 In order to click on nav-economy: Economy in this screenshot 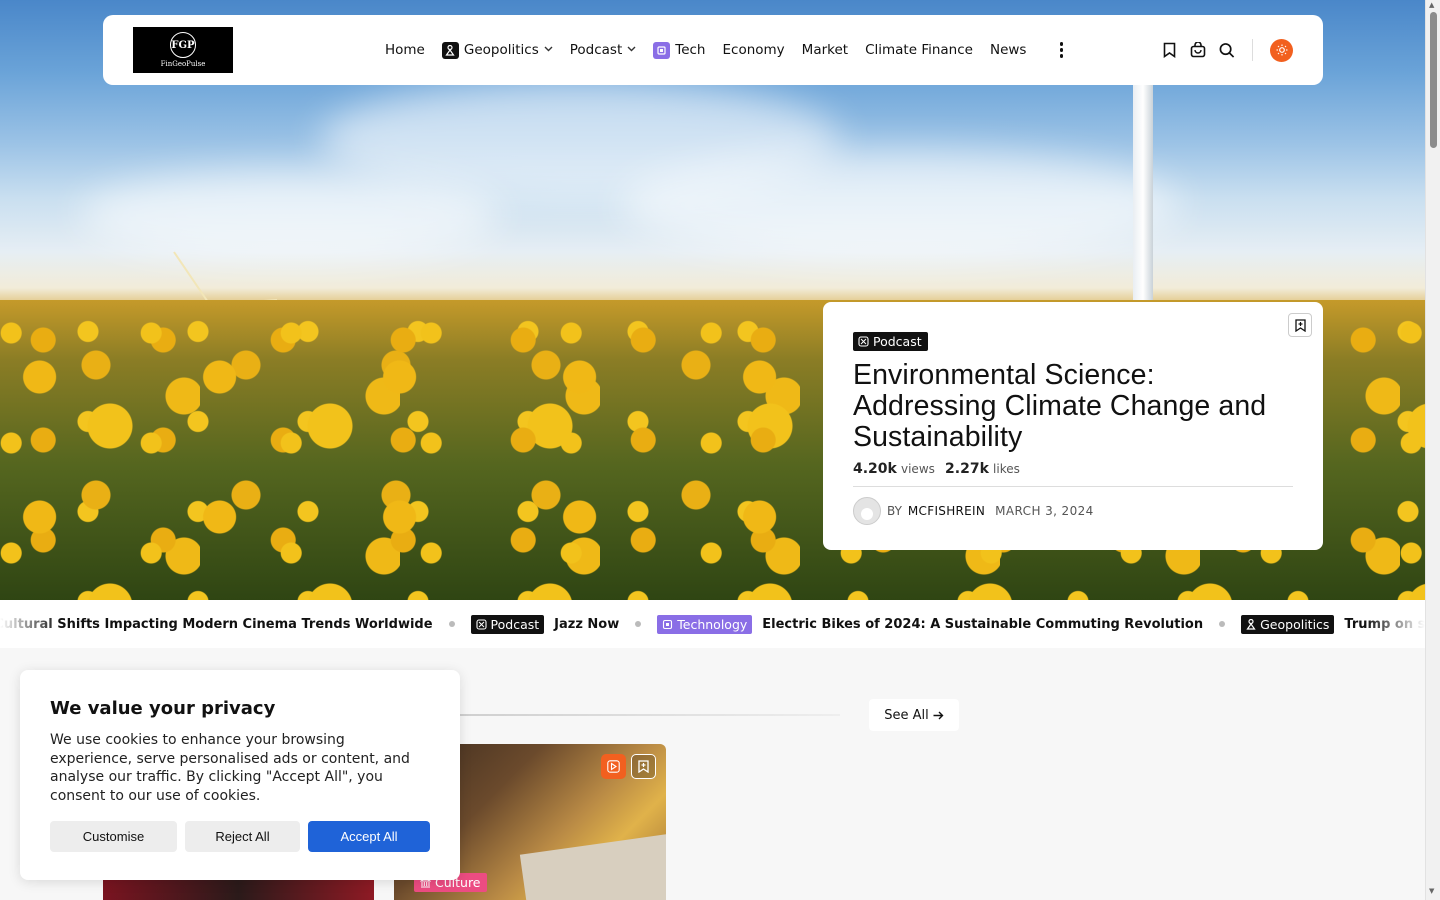, I will do `click(754, 50)`.